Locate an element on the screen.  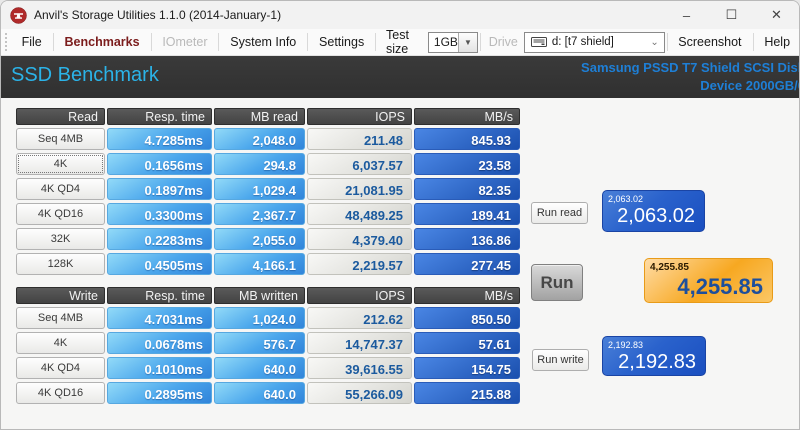
menu-benchmarks: Benchmarks is located at coordinates (102, 42).